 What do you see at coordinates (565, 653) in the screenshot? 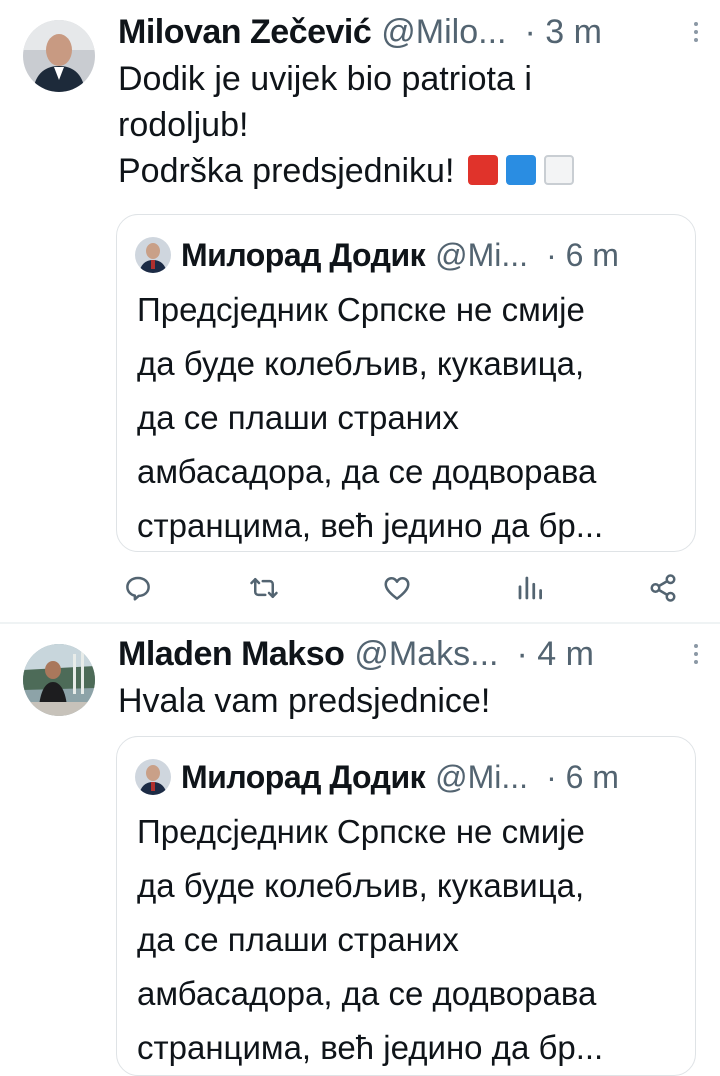
I see `time-value: 4 m` at bounding box center [565, 653].